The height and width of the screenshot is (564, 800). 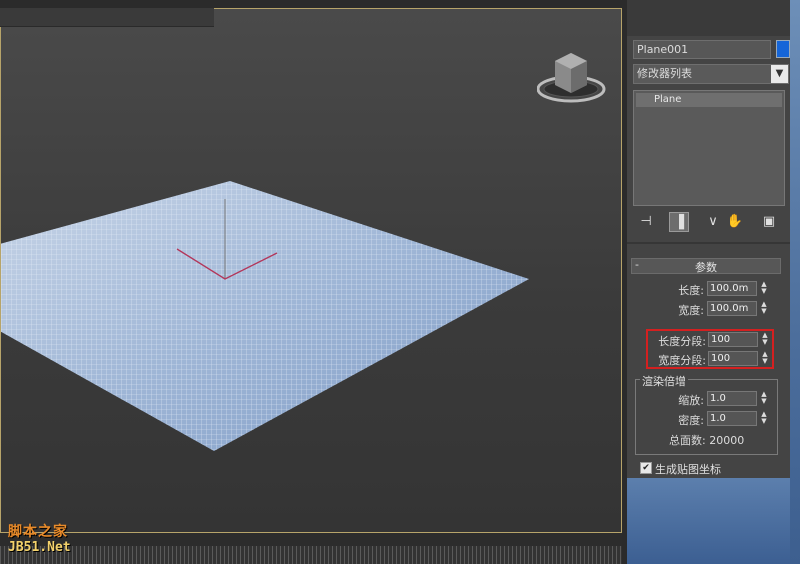 I want to click on object-name-field: Plane001, so click(x=702, y=49).